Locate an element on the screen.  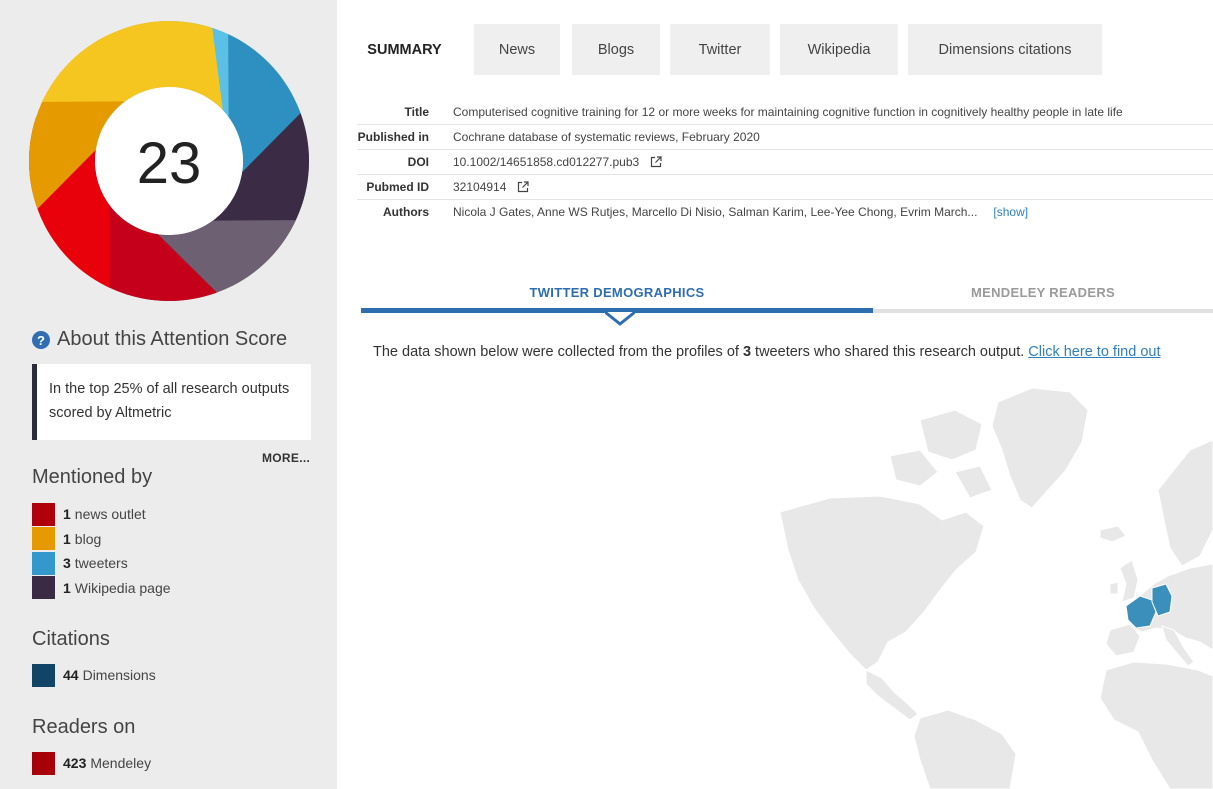
citations-label: Dimensions is located at coordinates (119, 675).